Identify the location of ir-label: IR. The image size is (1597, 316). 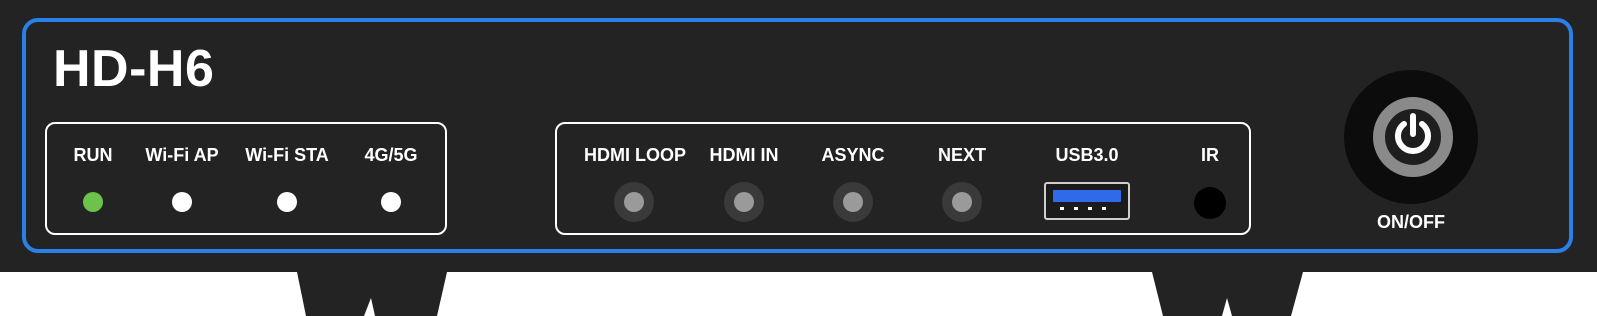
(1210, 155).